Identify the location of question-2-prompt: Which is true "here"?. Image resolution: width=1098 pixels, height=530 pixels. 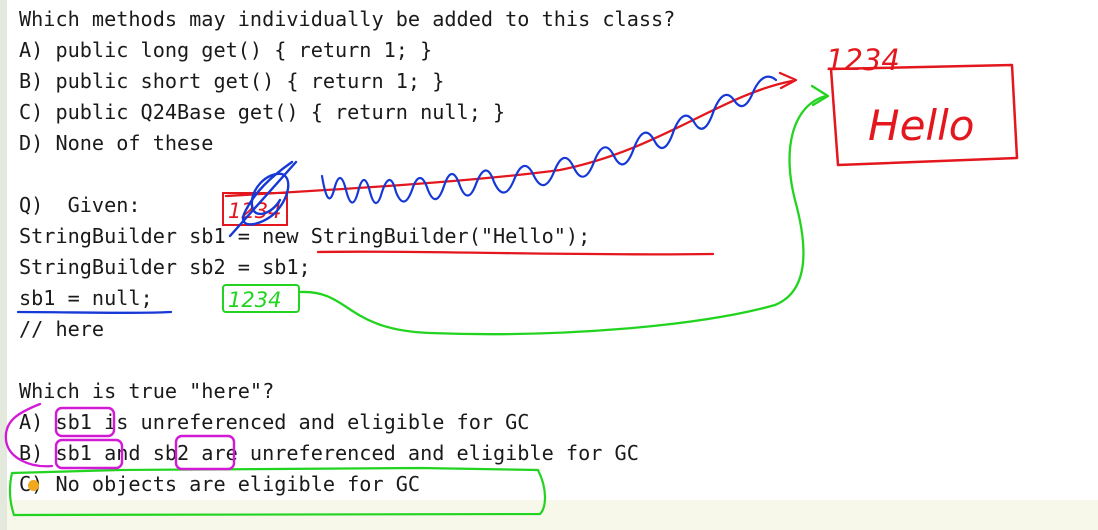
(147, 391).